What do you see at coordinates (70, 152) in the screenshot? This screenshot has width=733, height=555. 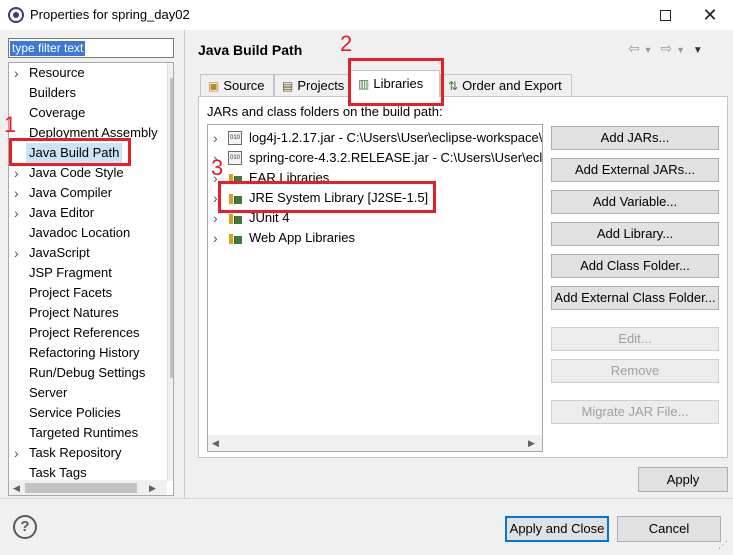 I see `annotation-box-java-build-path` at bounding box center [70, 152].